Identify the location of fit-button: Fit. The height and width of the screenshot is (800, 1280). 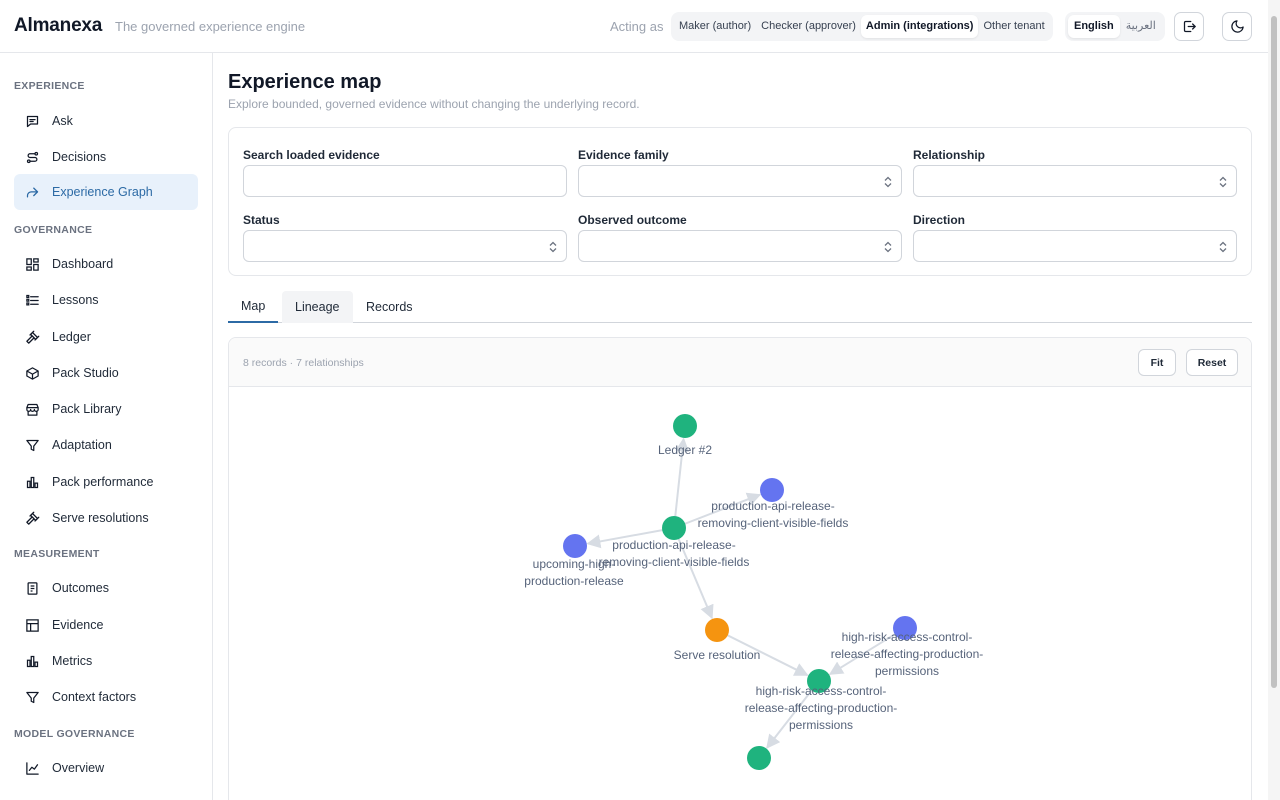
(1157, 362).